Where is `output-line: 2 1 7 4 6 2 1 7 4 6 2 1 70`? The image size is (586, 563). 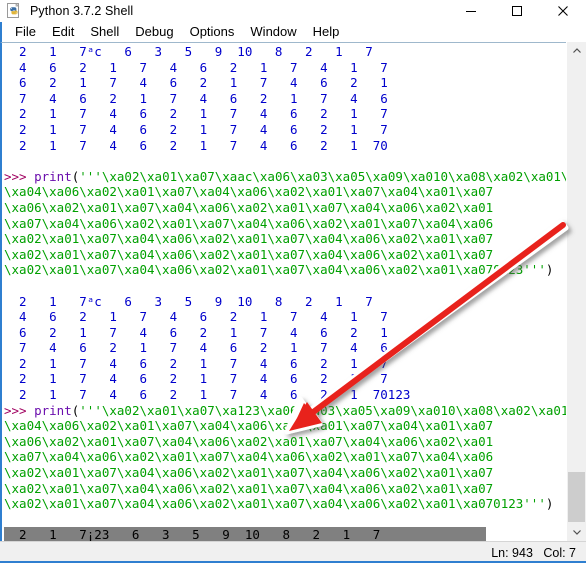
output-line: 2 1 7 4 6 2 1 7 4 6 2 1 70 is located at coordinates (285, 146).